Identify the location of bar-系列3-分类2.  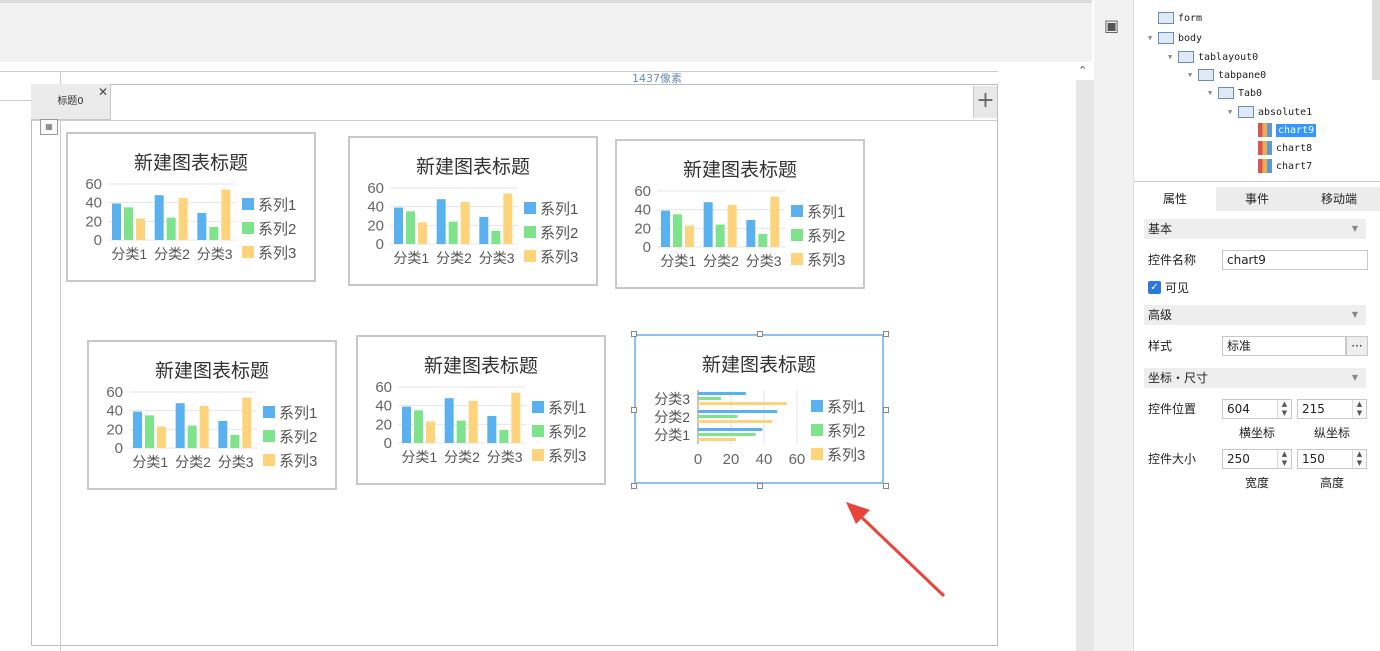
(183, 219).